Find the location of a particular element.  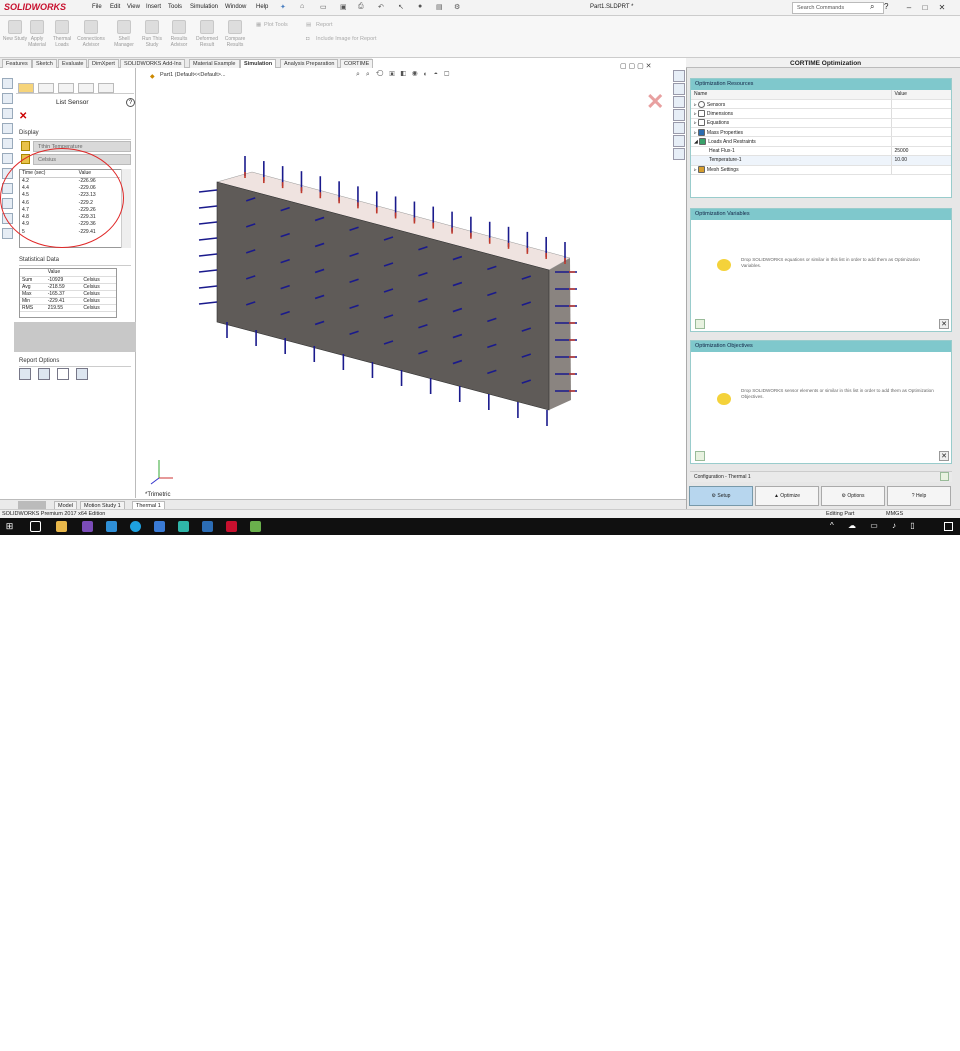

design-library-icon is located at coordinates (679, 89).